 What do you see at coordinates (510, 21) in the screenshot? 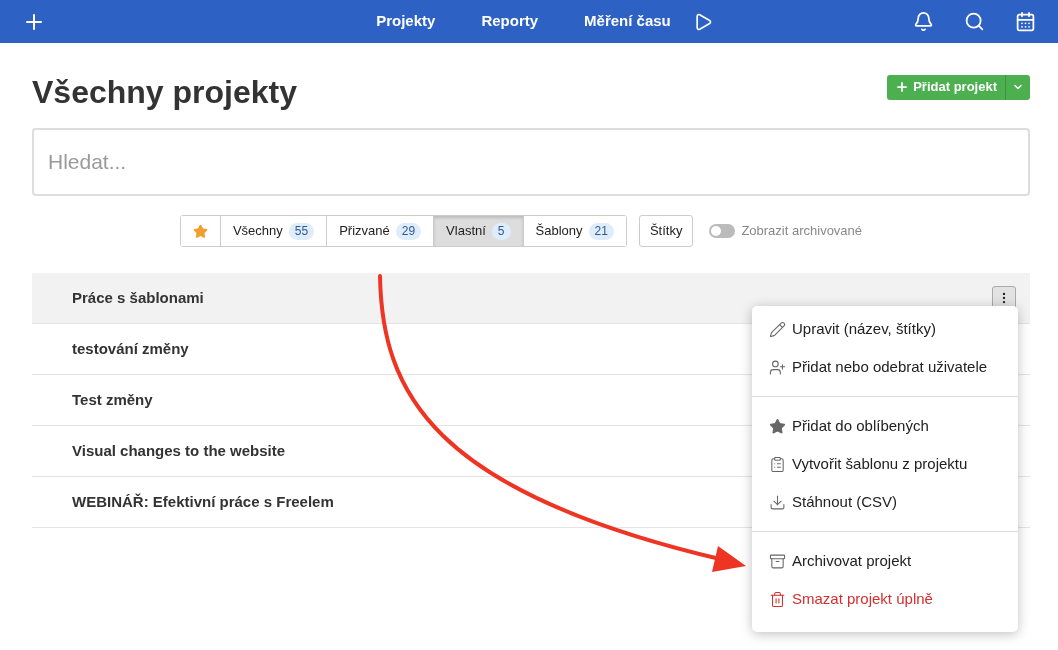
I see `nav-link: Reporty` at bounding box center [510, 21].